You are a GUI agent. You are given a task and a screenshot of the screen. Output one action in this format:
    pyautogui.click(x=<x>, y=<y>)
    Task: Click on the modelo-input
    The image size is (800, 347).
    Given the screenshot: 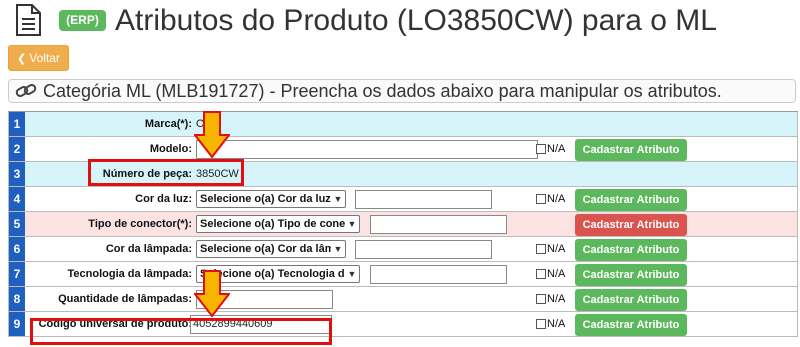 What is the action you would take?
    pyautogui.click(x=367, y=149)
    